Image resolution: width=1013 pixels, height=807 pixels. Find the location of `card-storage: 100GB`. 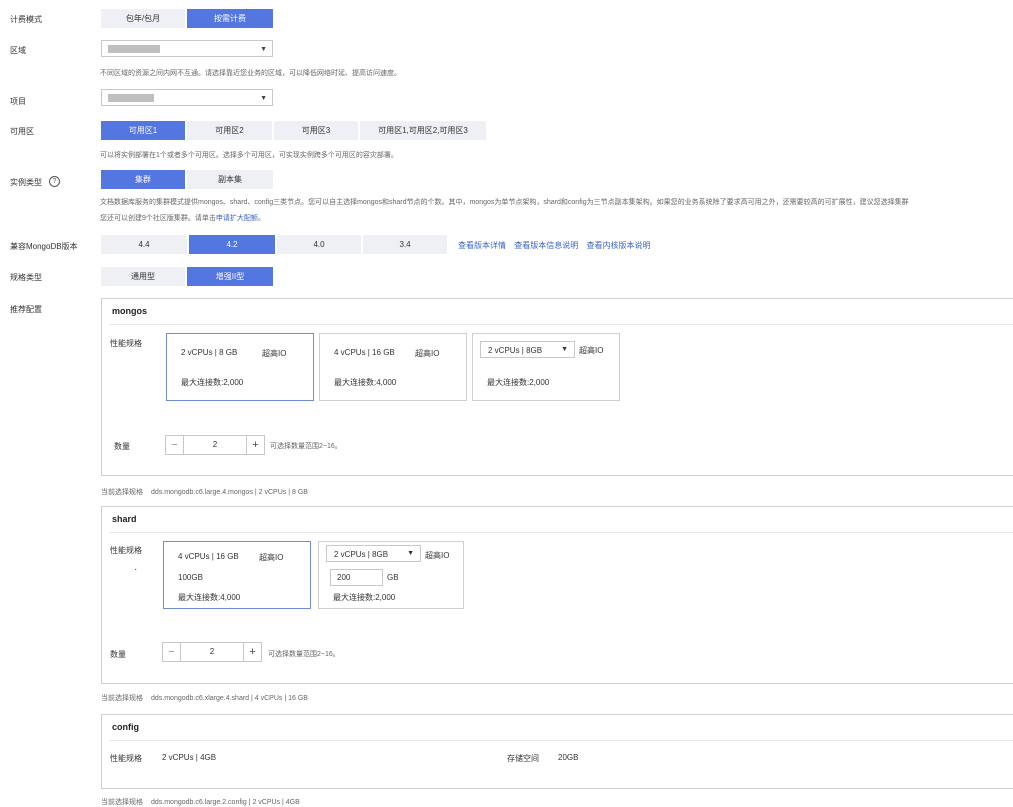

card-storage: 100GB is located at coordinates (190, 577).